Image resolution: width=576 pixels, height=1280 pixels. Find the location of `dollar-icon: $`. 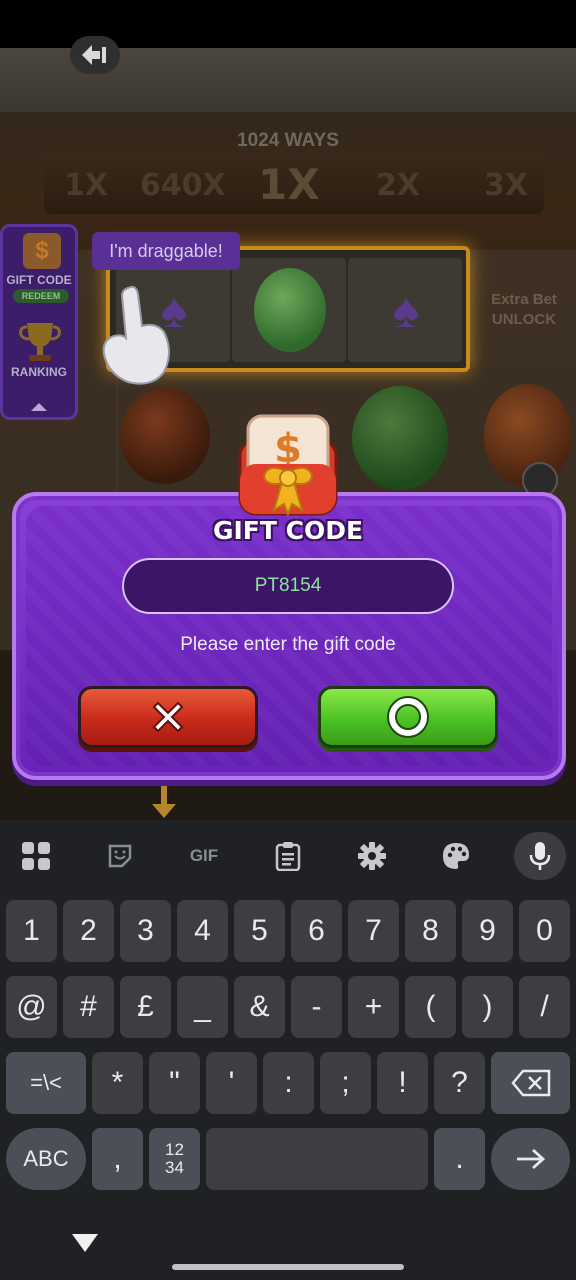

dollar-icon: $ is located at coordinates (42, 251).